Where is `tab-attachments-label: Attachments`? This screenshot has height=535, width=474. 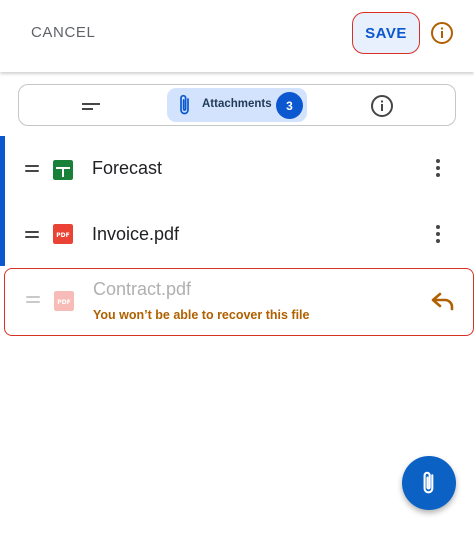
tab-attachments-label: Attachments is located at coordinates (237, 104).